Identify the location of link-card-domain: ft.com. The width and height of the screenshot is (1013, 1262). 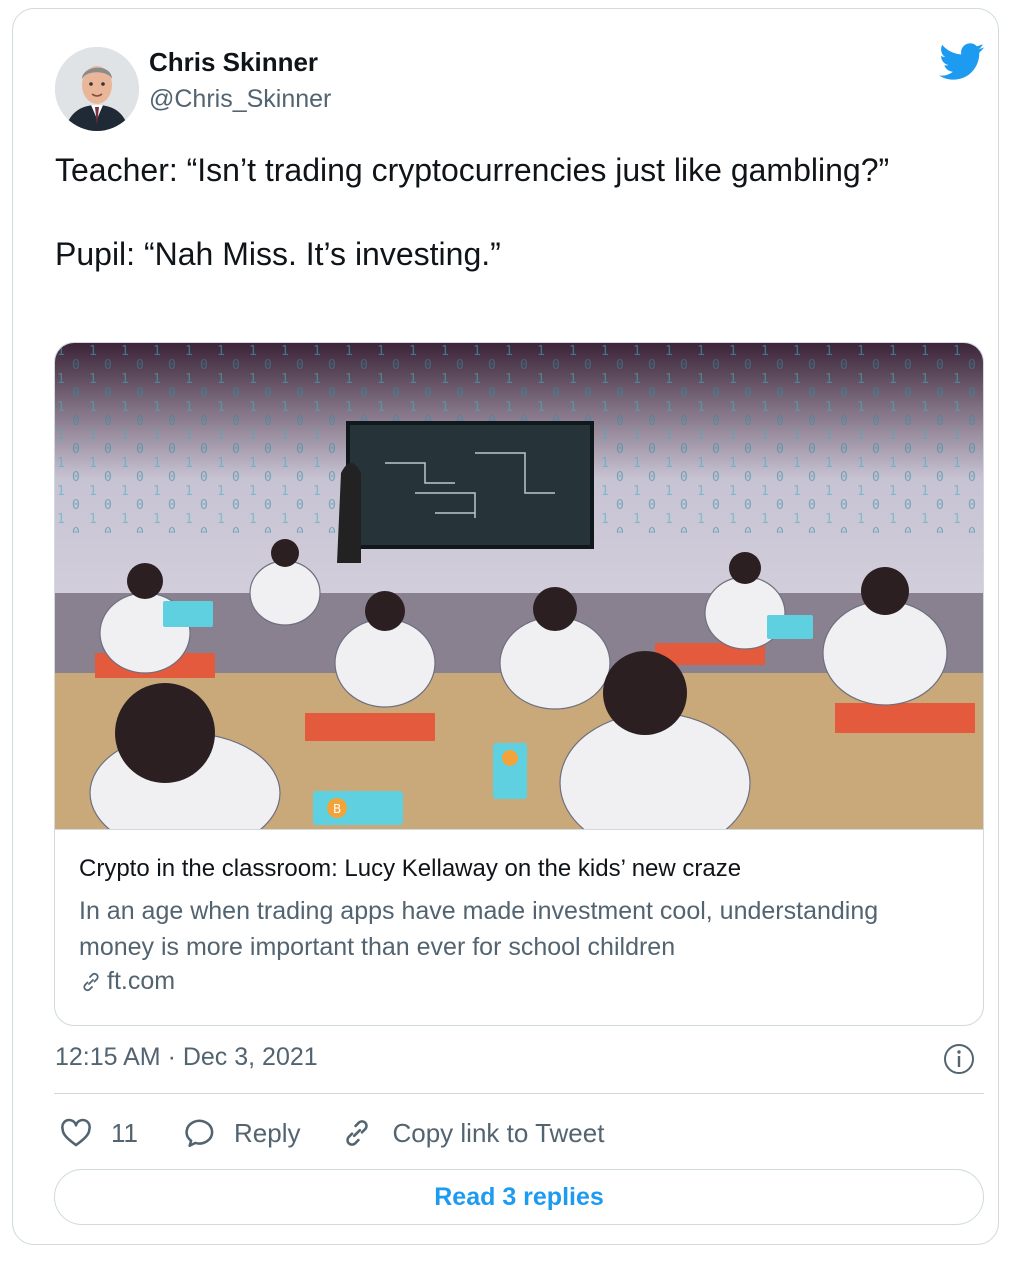
(141, 981).